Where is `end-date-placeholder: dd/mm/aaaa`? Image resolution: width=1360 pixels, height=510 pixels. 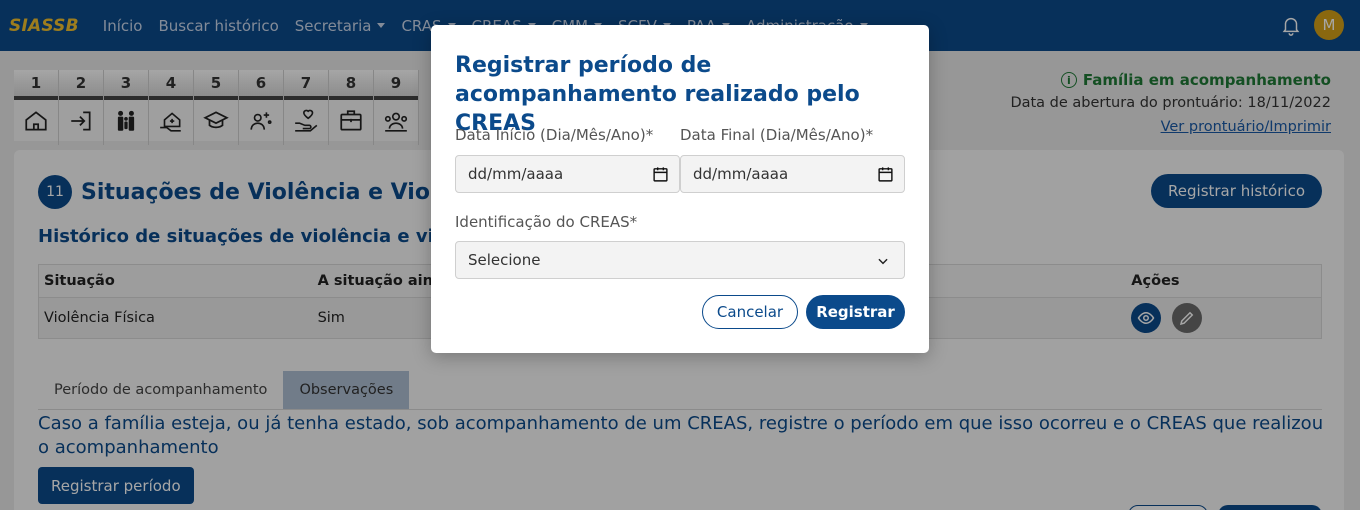
end-date-placeholder: dd/mm/aaaa is located at coordinates (741, 174).